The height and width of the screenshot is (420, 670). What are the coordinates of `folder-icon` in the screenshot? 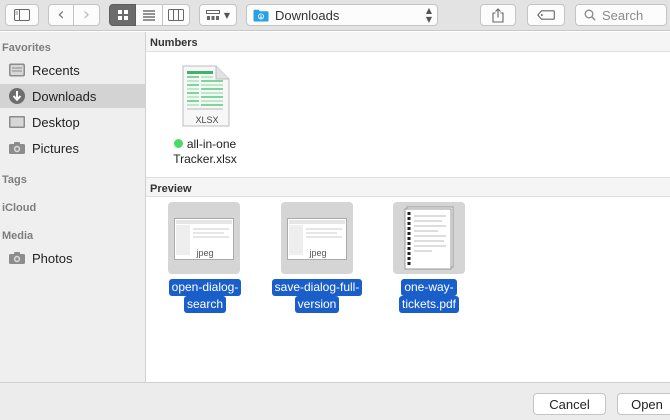 It's located at (261, 15).